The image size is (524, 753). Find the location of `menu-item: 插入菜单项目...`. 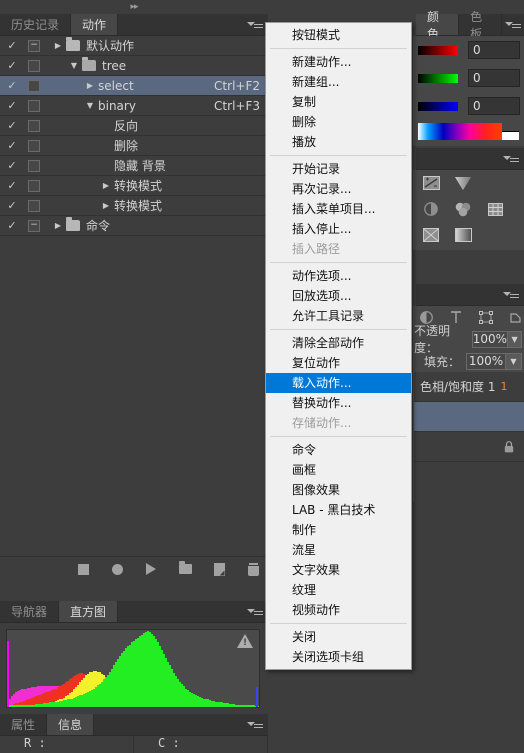

menu-item: 插入菜单项目... is located at coordinates (338, 209).